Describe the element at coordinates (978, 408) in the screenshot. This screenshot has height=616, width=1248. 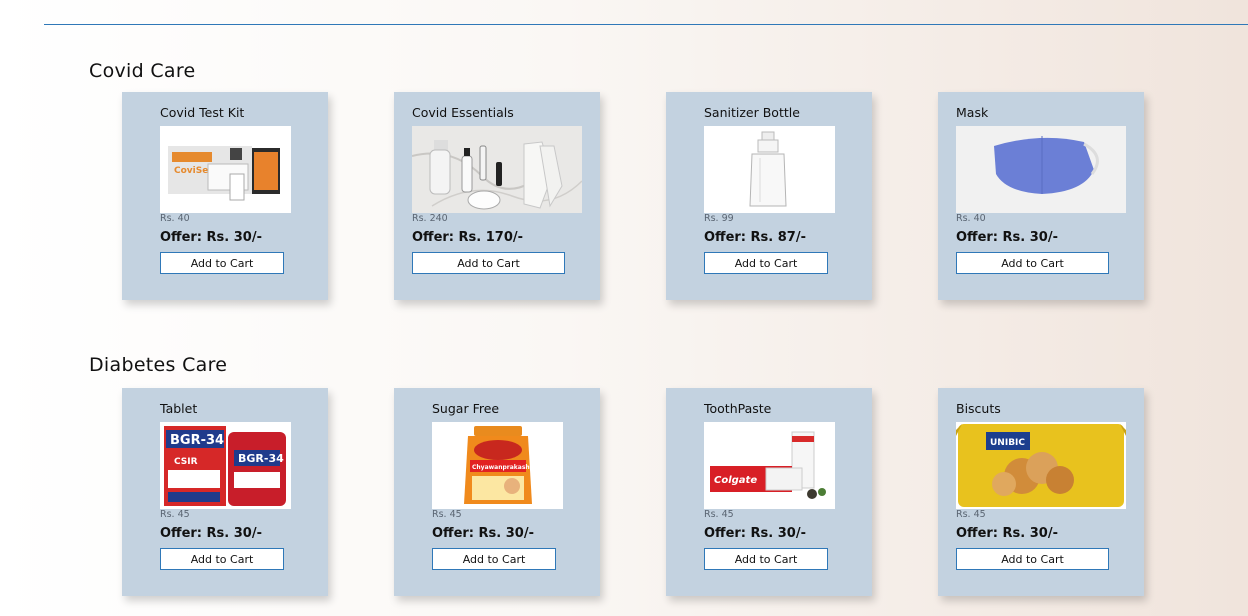
I see `product-title: Biscuts` at that location.